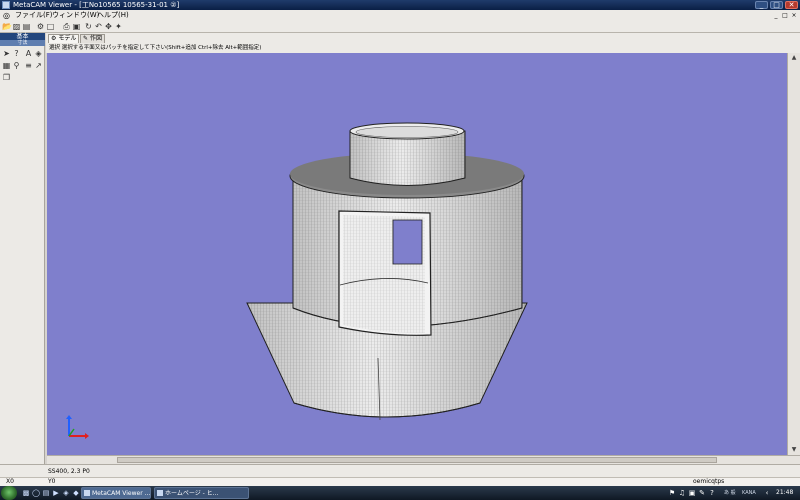  Describe the element at coordinates (776, 5) in the screenshot. I see `maximize-button: □` at that location.